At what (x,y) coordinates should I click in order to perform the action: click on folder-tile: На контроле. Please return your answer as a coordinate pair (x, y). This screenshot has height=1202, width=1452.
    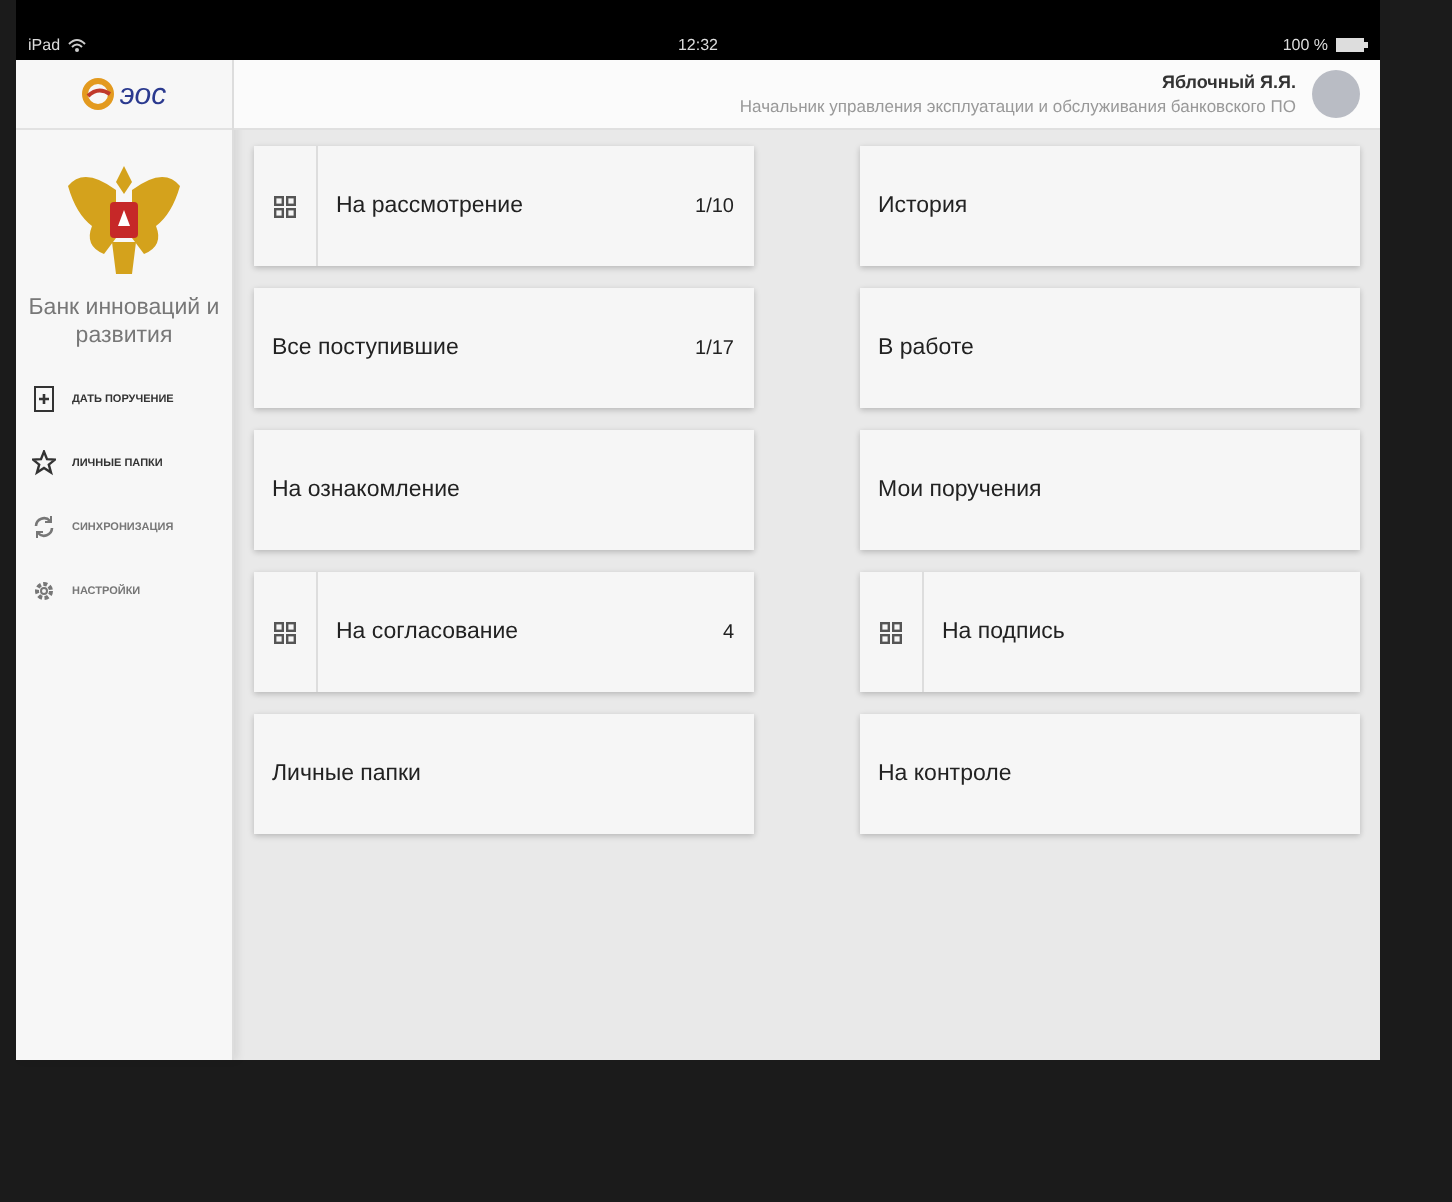
    Looking at the image, I should click on (1110, 774).